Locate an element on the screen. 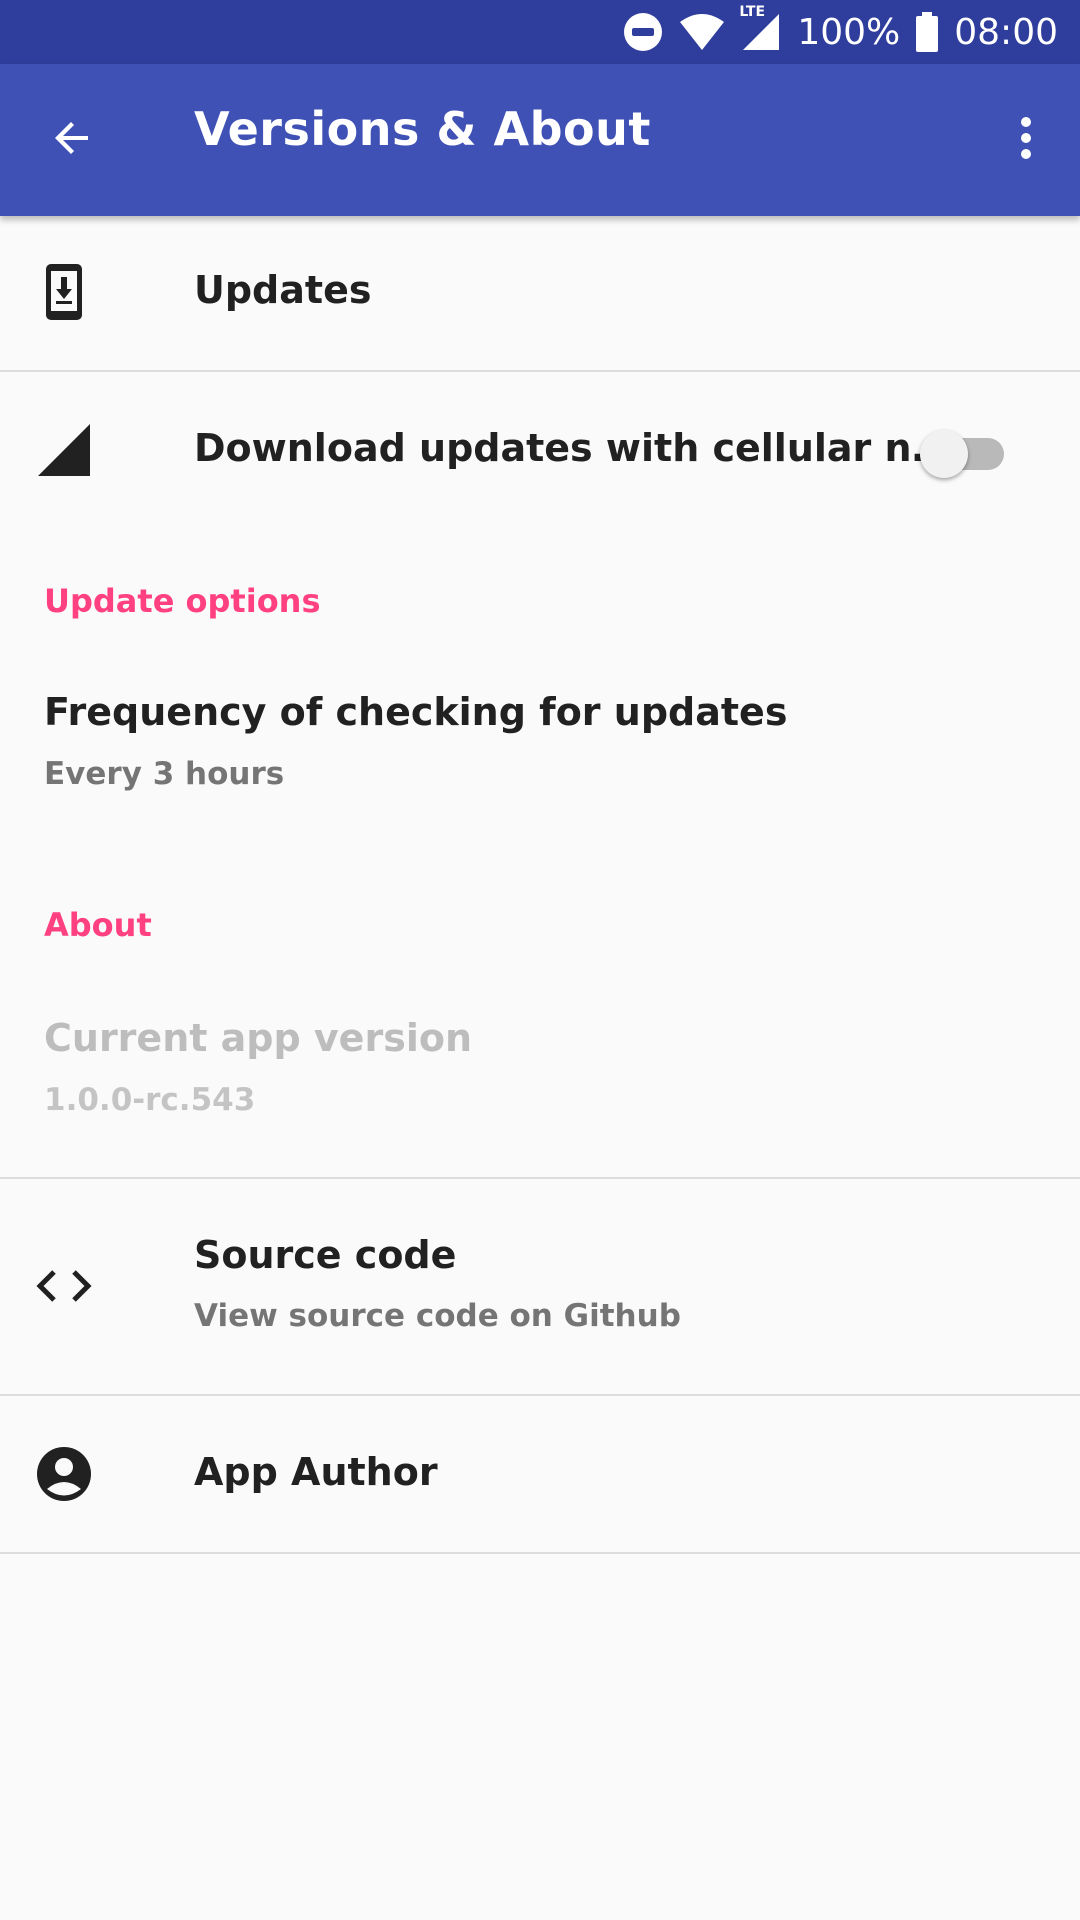  app-version-row: Current app version 1.0.0-rc.543 is located at coordinates (540, 1079).